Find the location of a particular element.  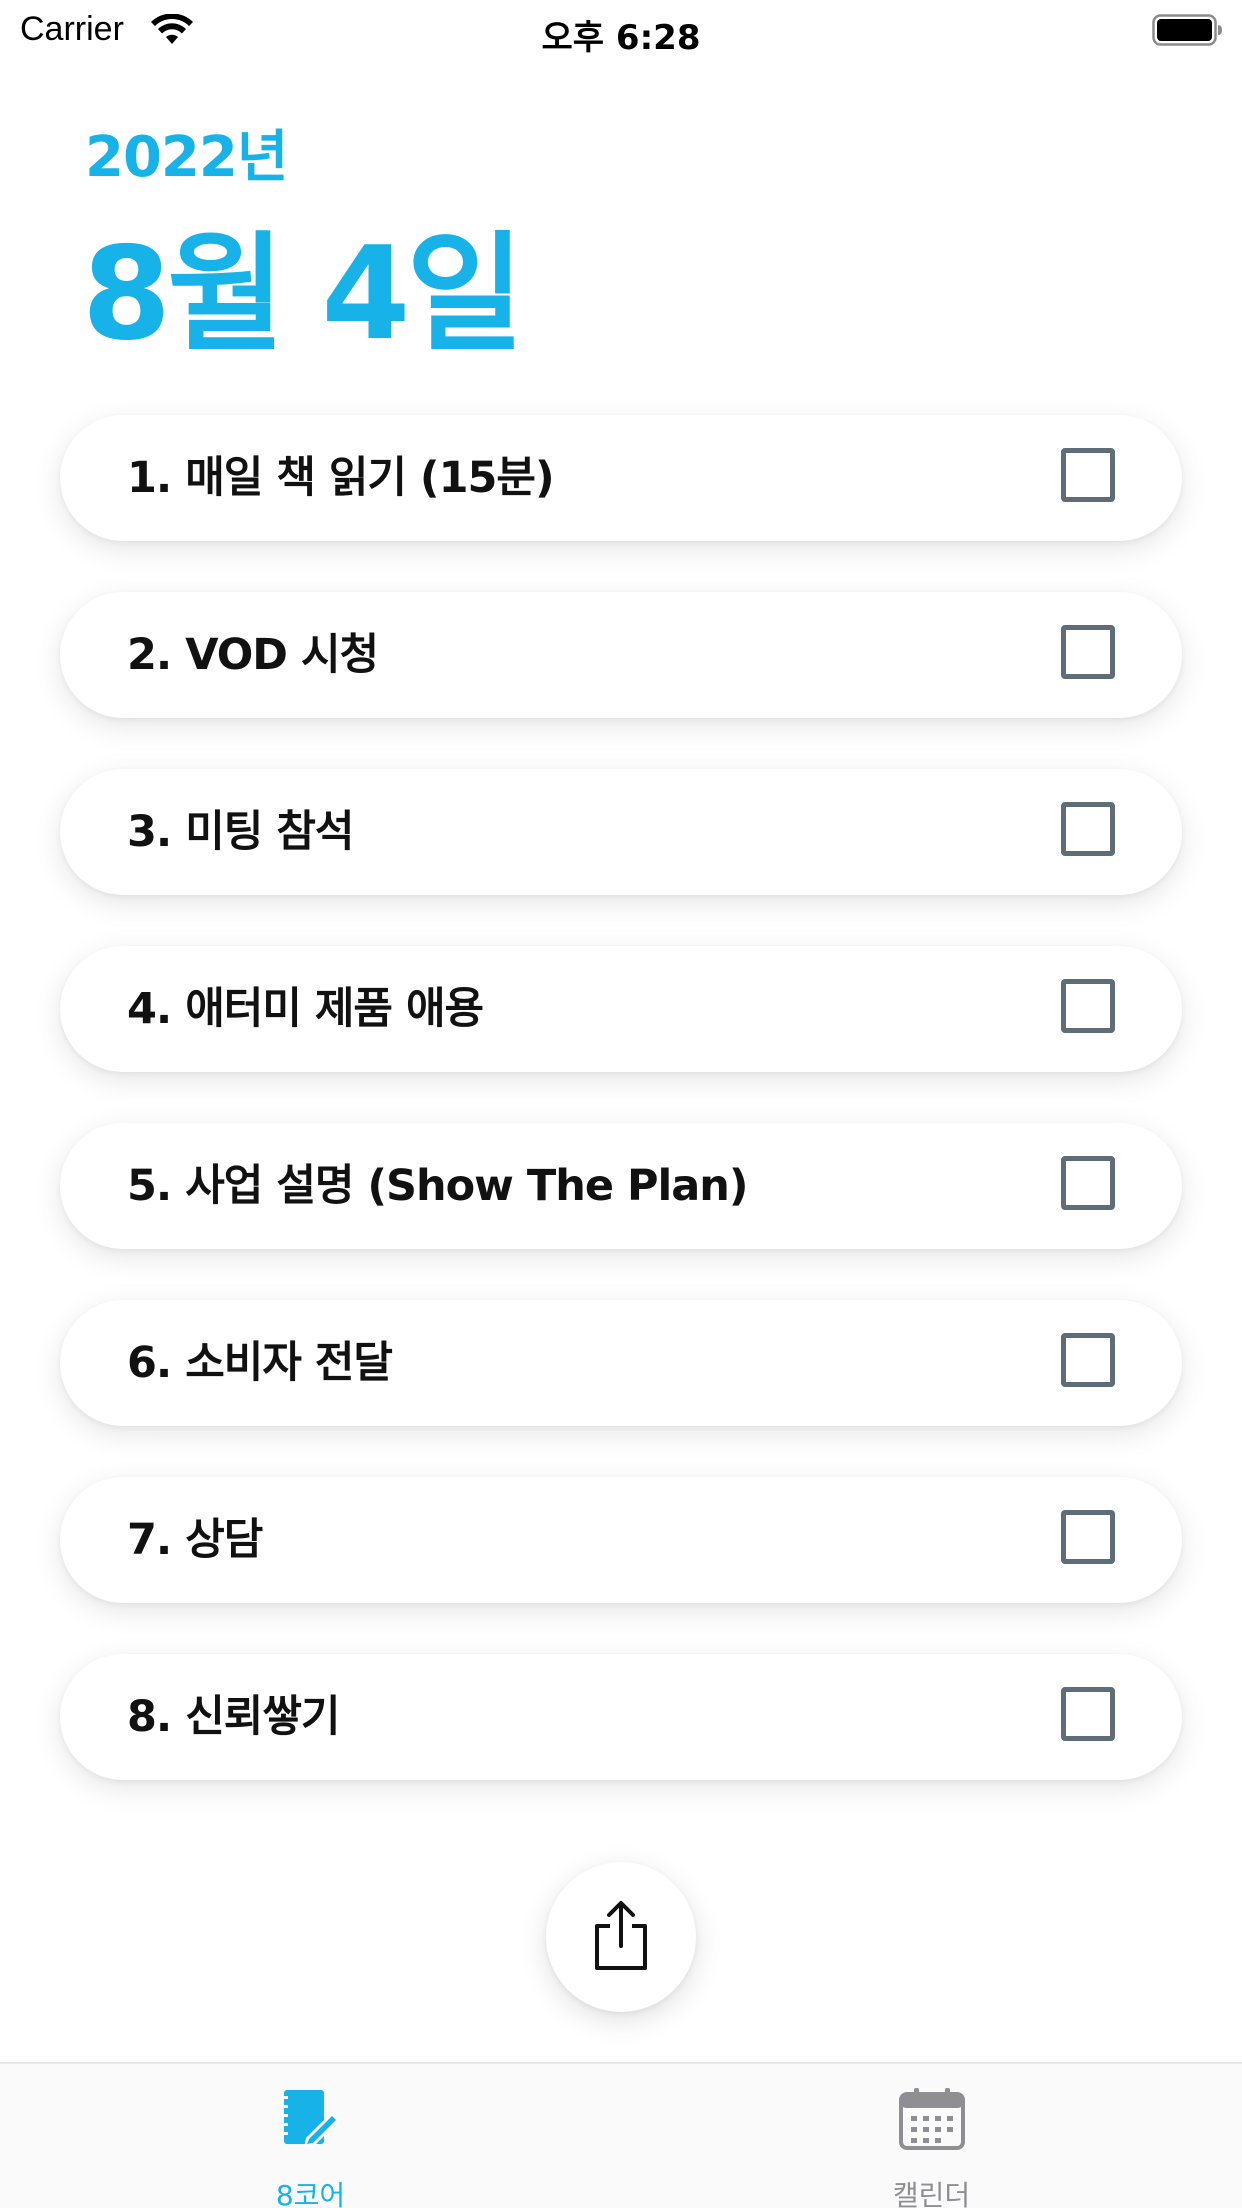

share-icon is located at coordinates (621, 1935).